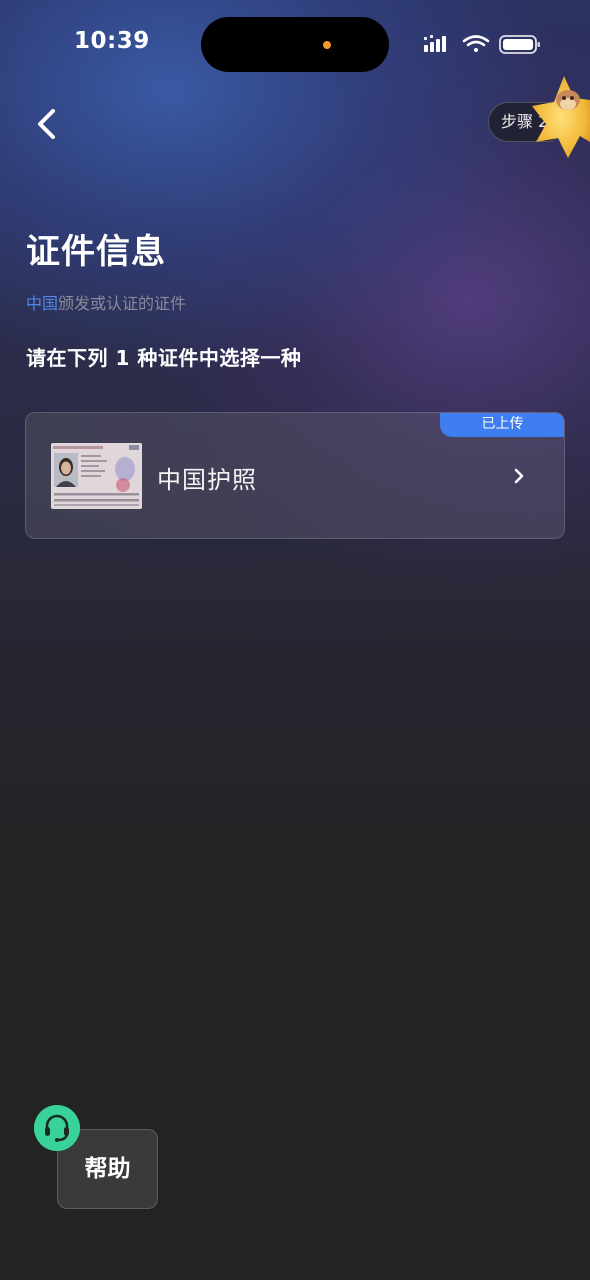  I want to click on page-title: 证件信息, so click(96, 252).